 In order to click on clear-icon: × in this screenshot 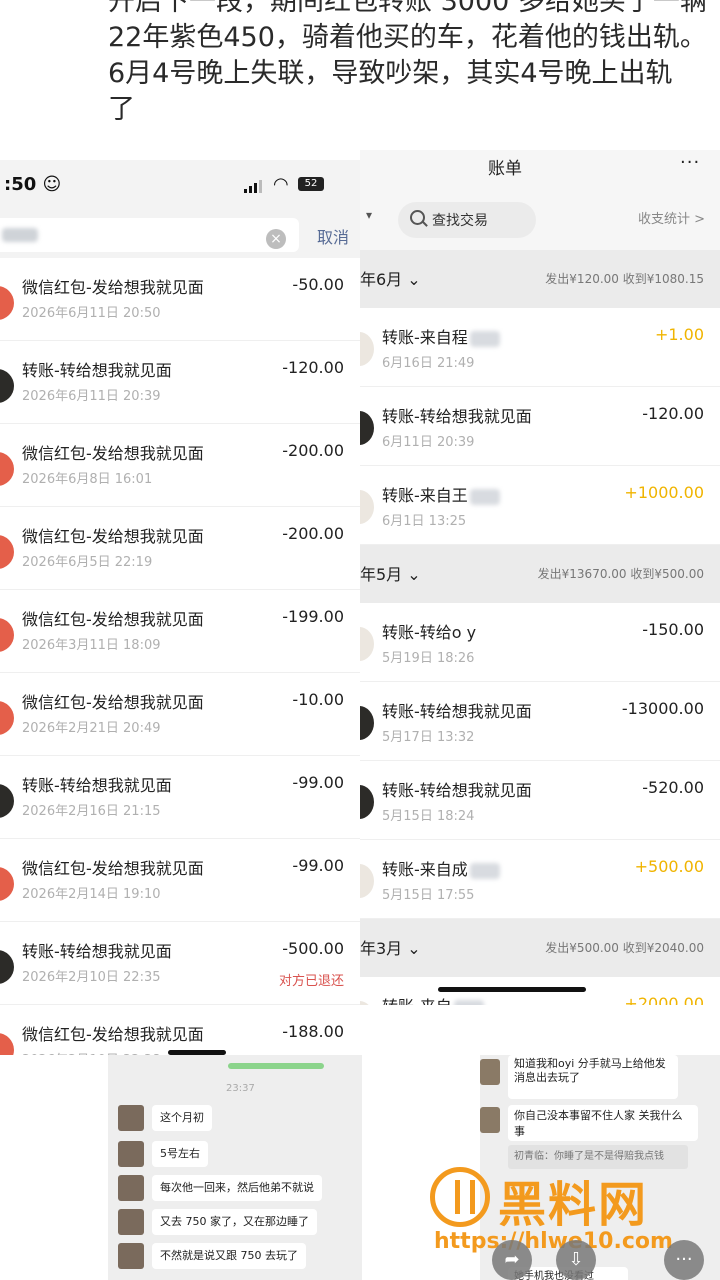, I will do `click(276, 239)`.